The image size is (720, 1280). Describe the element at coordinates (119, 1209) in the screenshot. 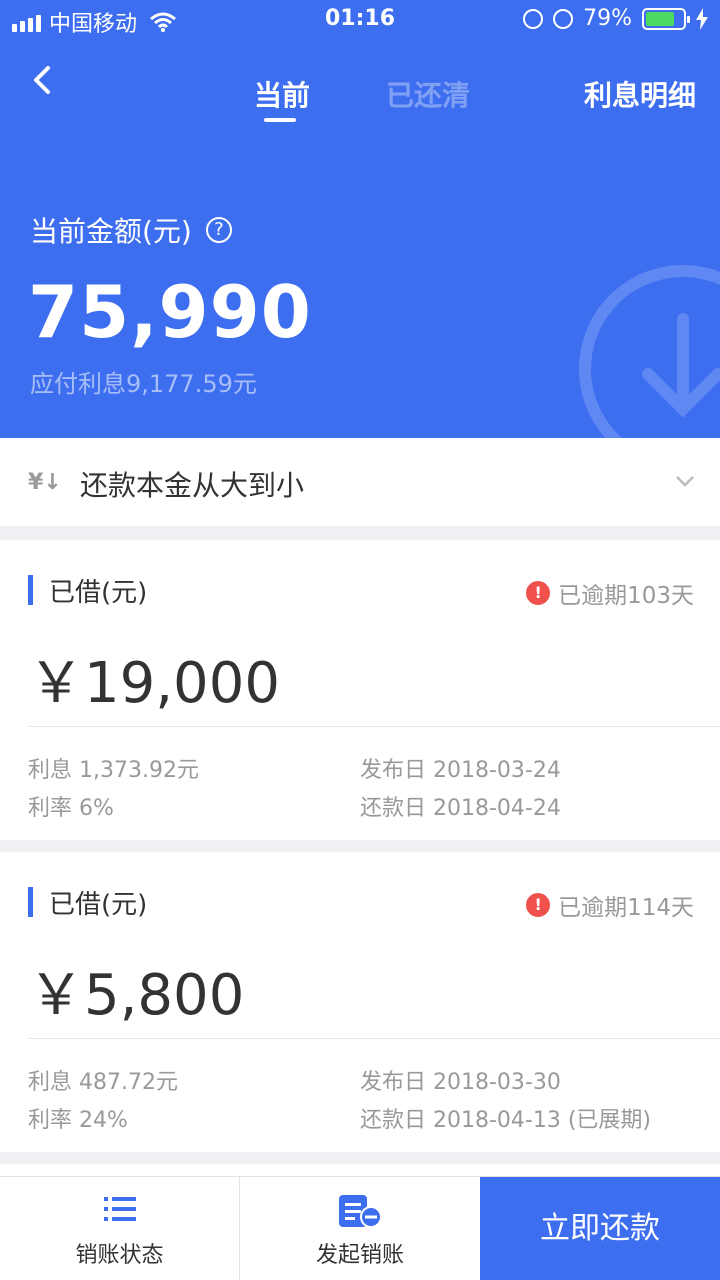

I see `list-icon` at that location.